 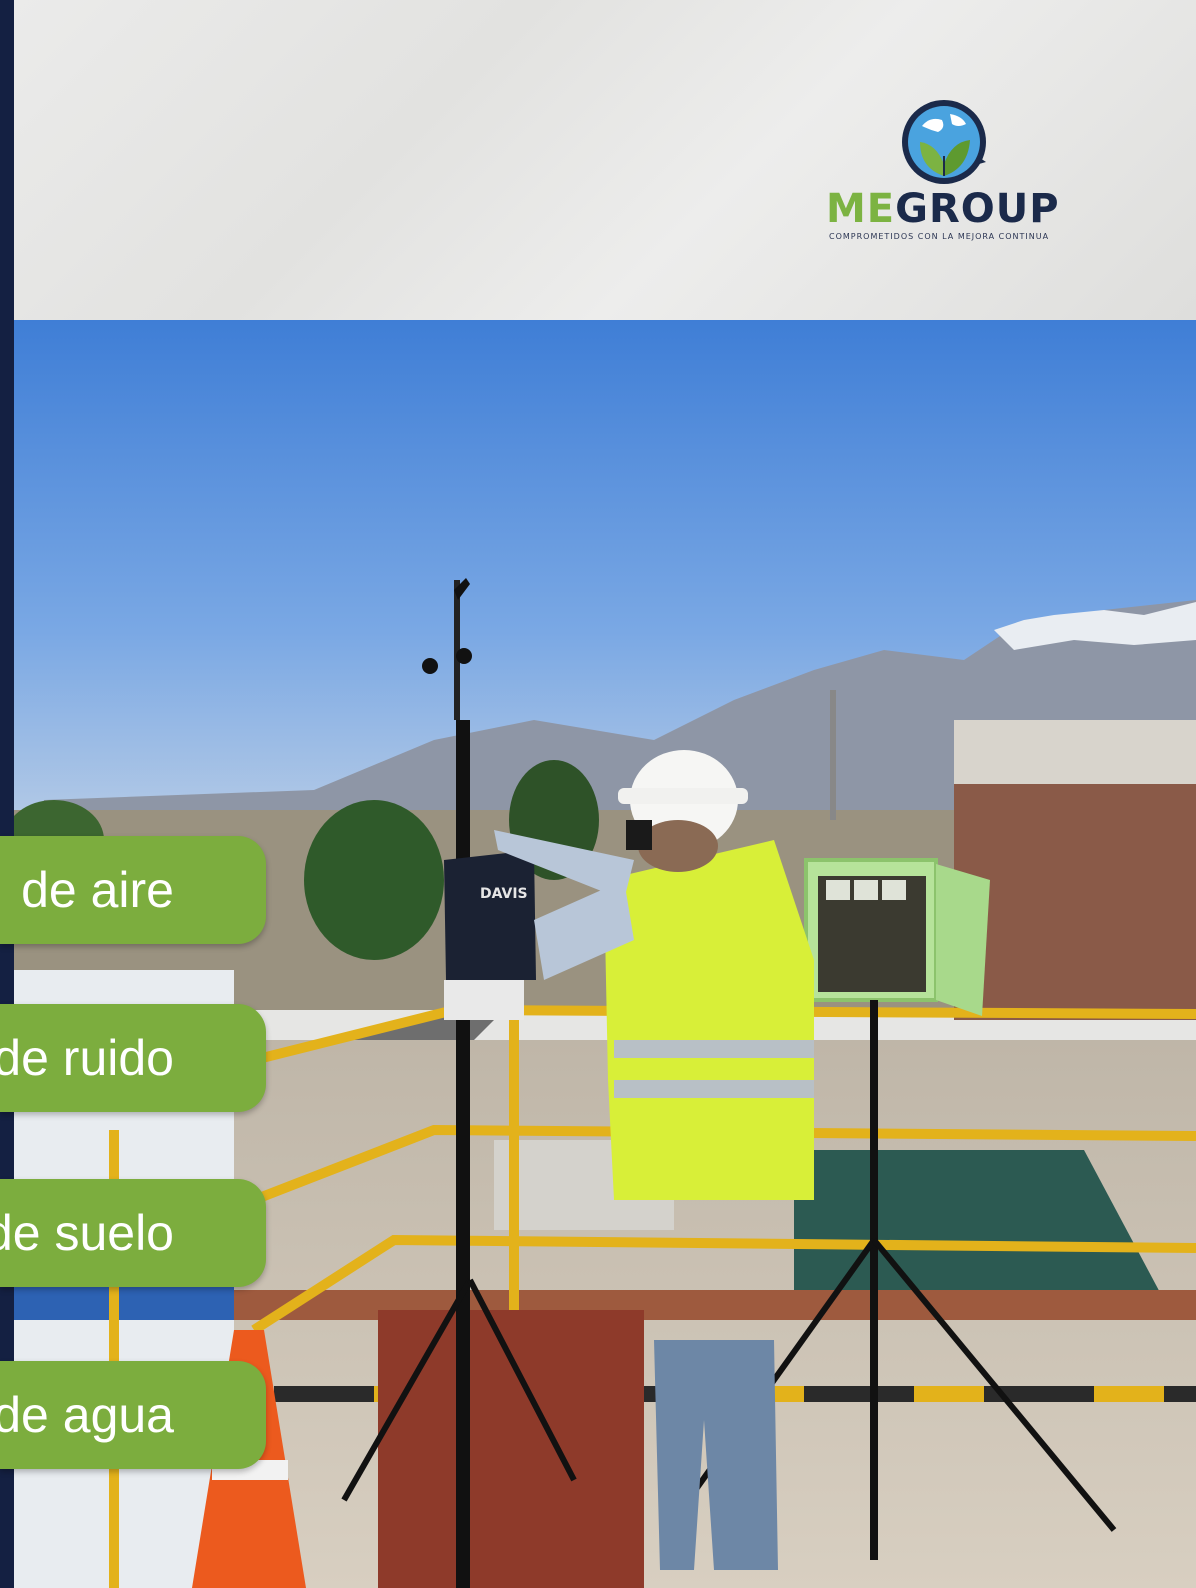 What do you see at coordinates (1075, 900) in the screenshot?
I see `brick-building` at bounding box center [1075, 900].